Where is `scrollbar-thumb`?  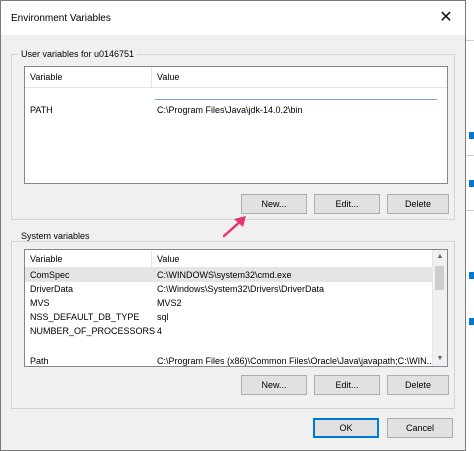 scrollbar-thumb is located at coordinates (439, 278).